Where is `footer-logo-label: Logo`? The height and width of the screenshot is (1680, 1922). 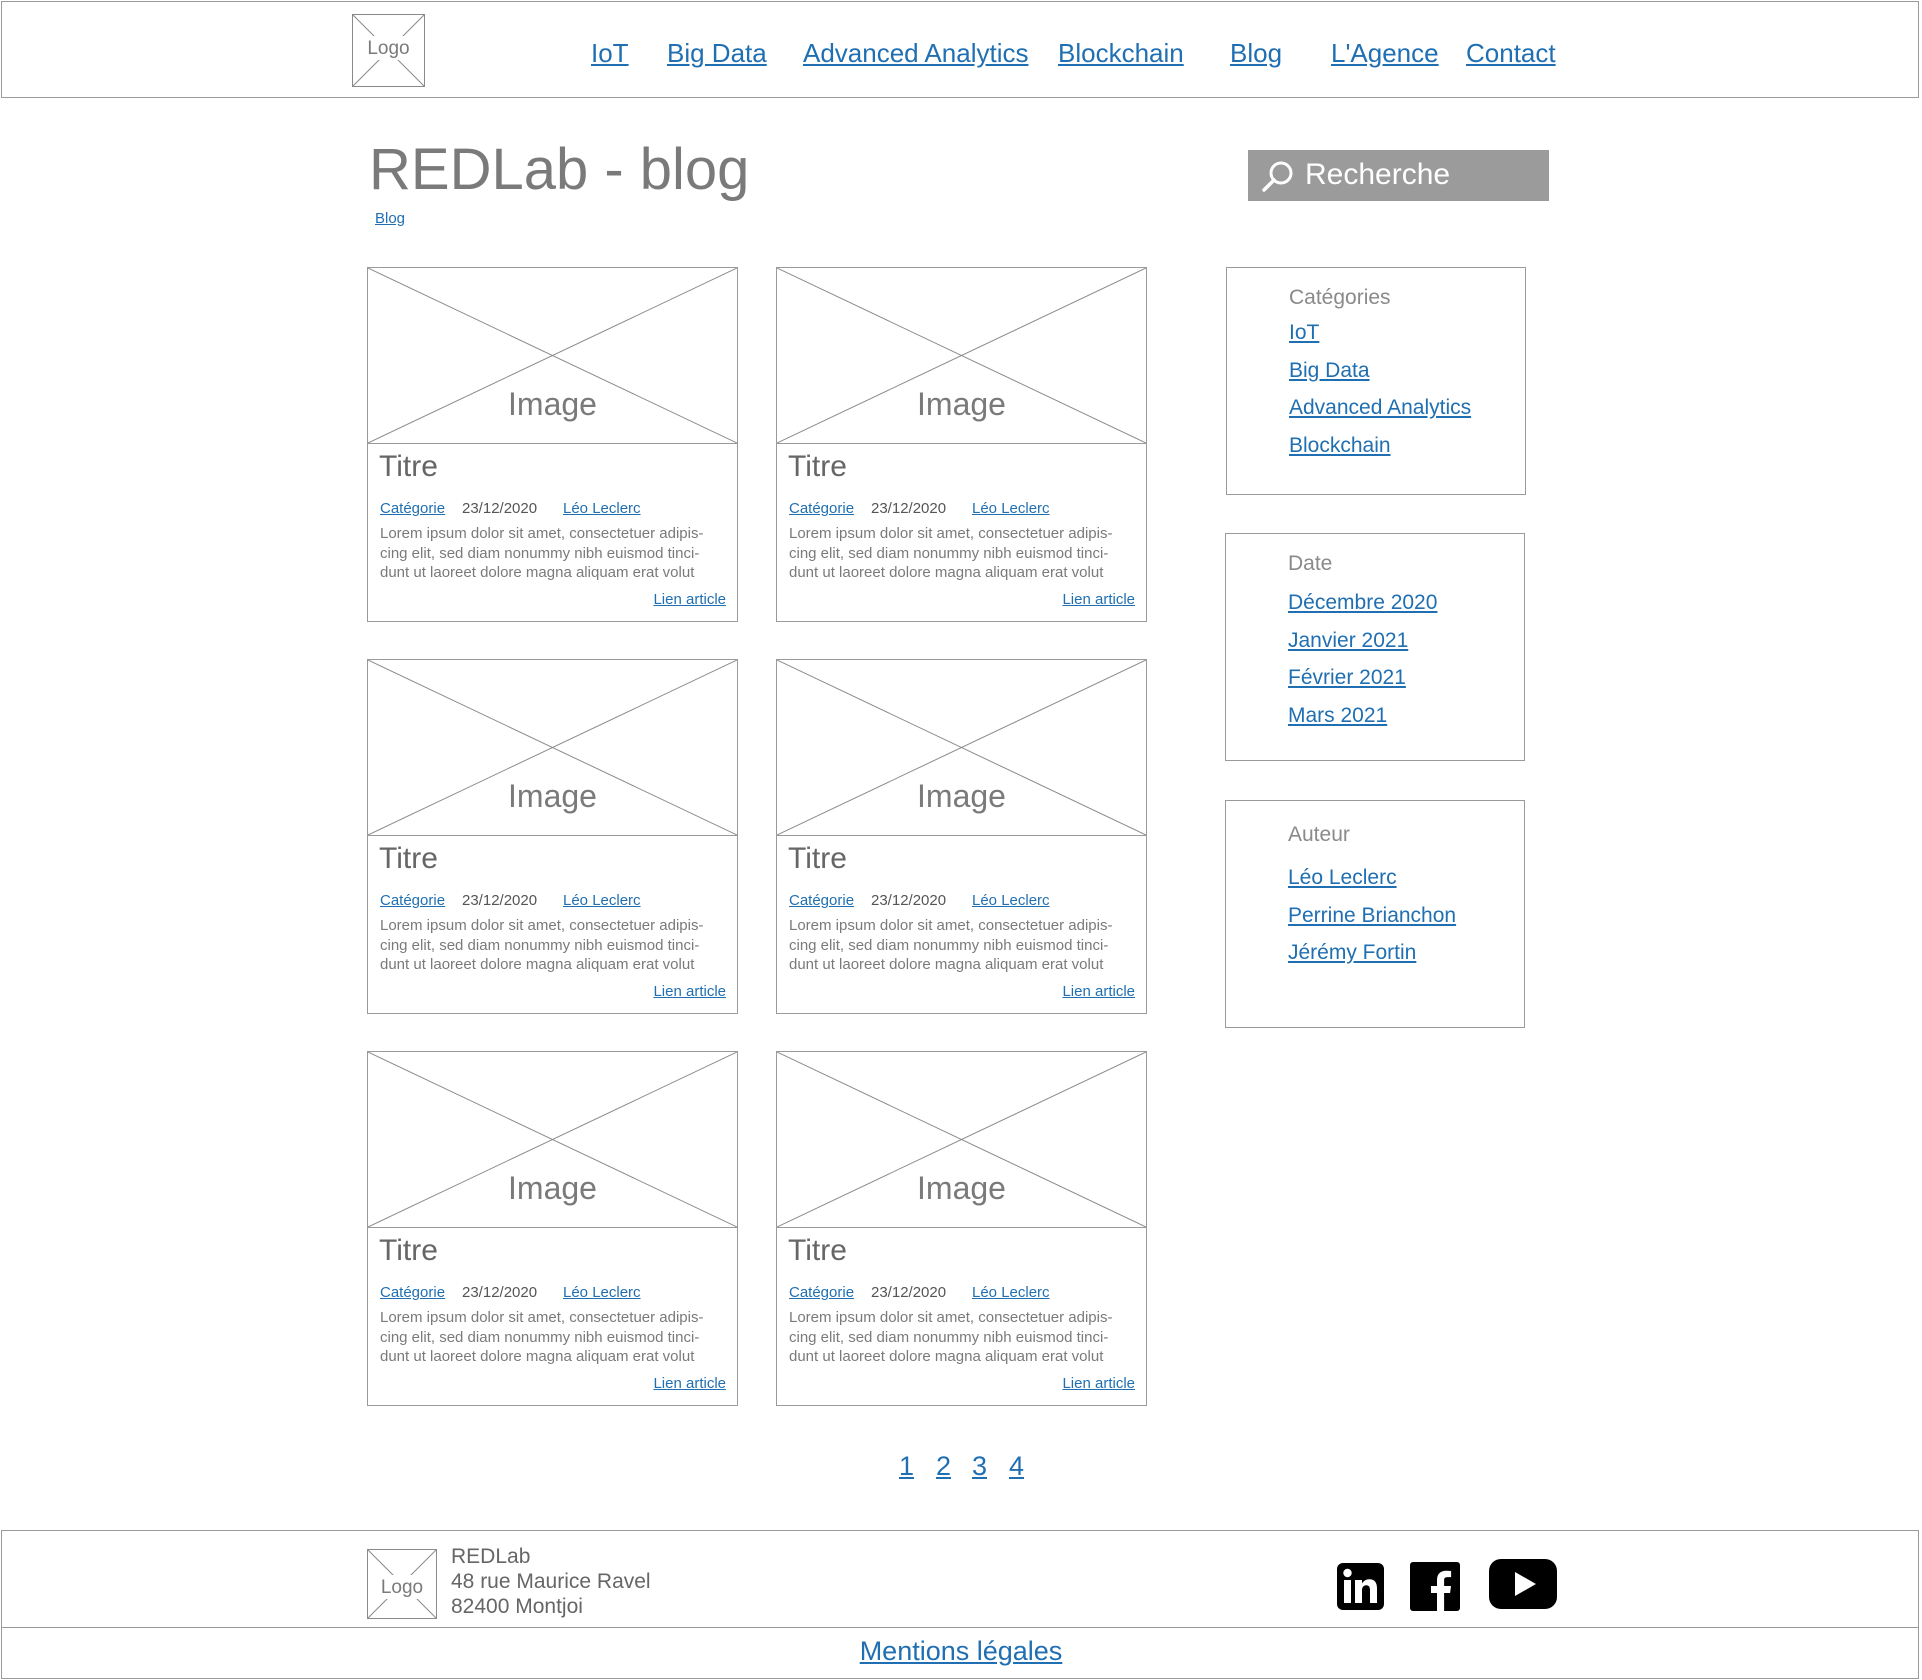 footer-logo-label: Logo is located at coordinates (402, 1587).